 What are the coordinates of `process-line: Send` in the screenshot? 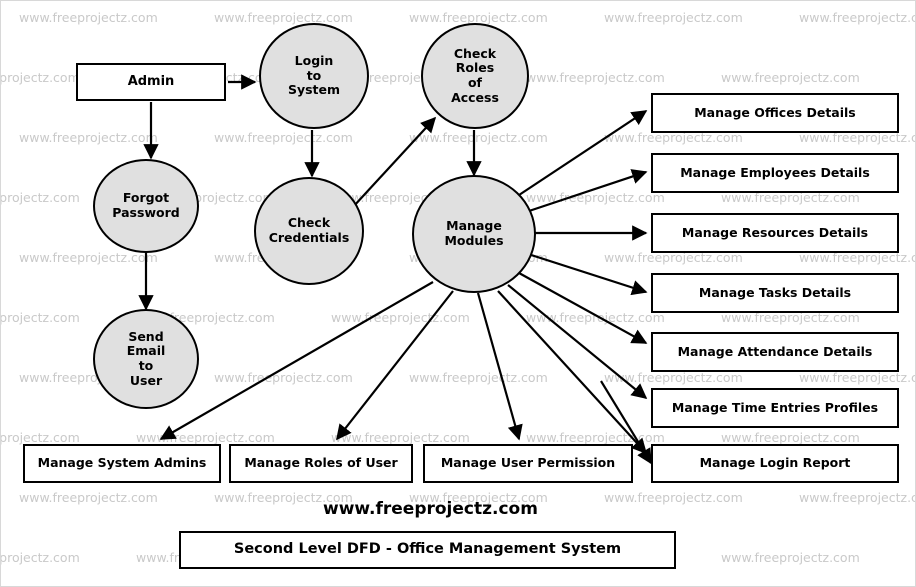 It's located at (146, 336).